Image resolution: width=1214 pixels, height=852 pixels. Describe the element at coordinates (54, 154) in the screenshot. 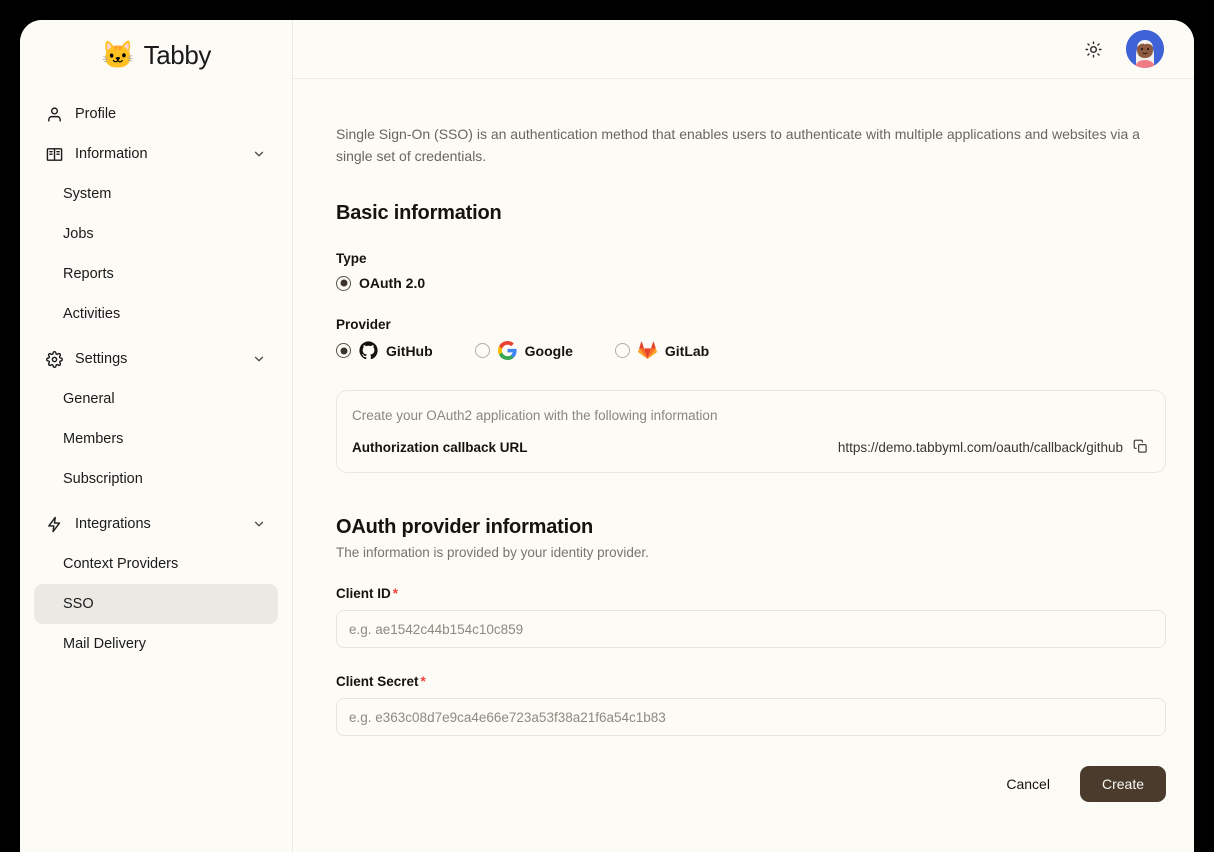

I see `book-icon` at that location.